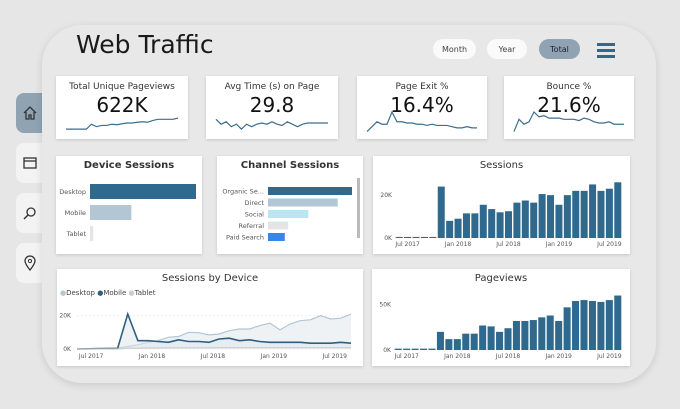  Describe the element at coordinates (76, 234) in the screenshot. I see `bar-label: Tablet` at that location.